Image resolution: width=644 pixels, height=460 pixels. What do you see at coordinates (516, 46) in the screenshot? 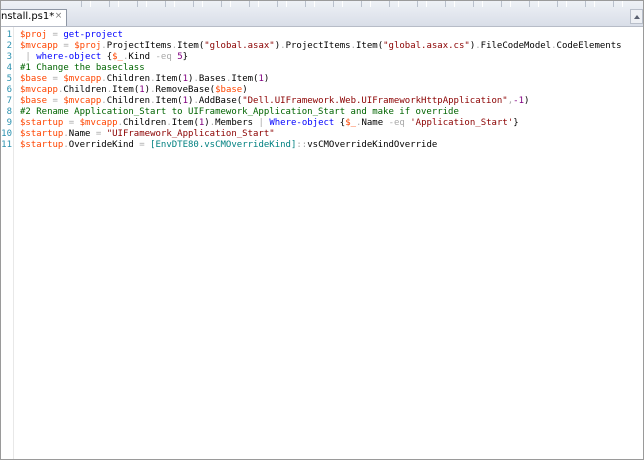
I see `code-token: FileCodeModel` at bounding box center [516, 46].